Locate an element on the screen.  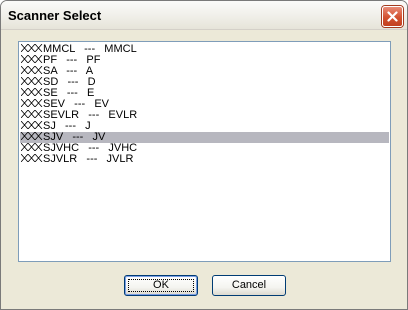
ok-button: OK is located at coordinates (161, 285).